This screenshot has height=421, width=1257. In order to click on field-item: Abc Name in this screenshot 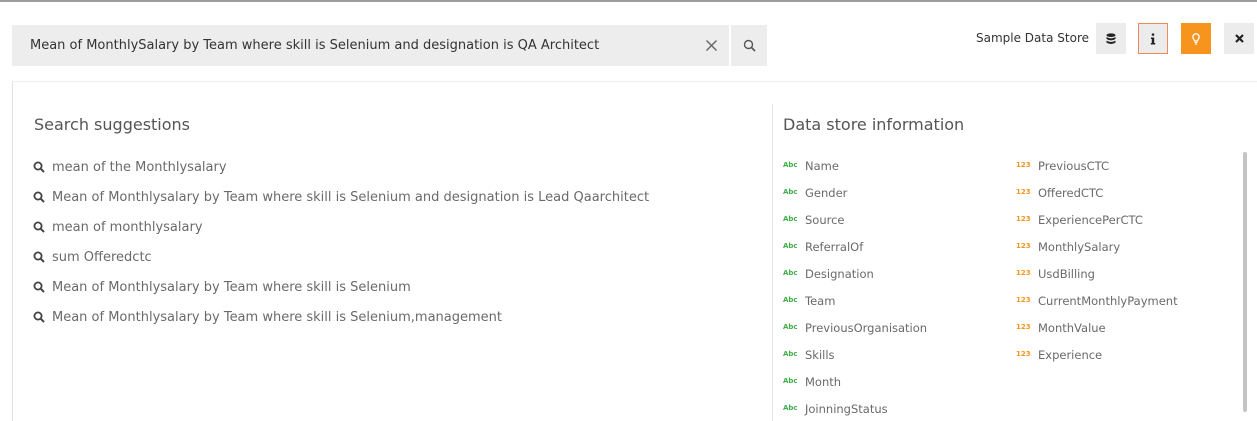, I will do `click(855, 165)`.